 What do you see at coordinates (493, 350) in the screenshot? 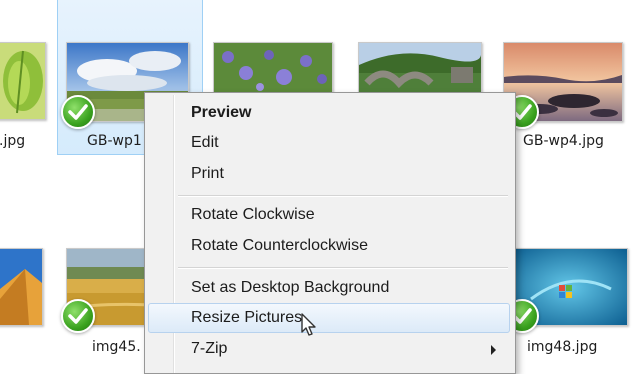
I see `submenu-arrow-icon` at bounding box center [493, 350].